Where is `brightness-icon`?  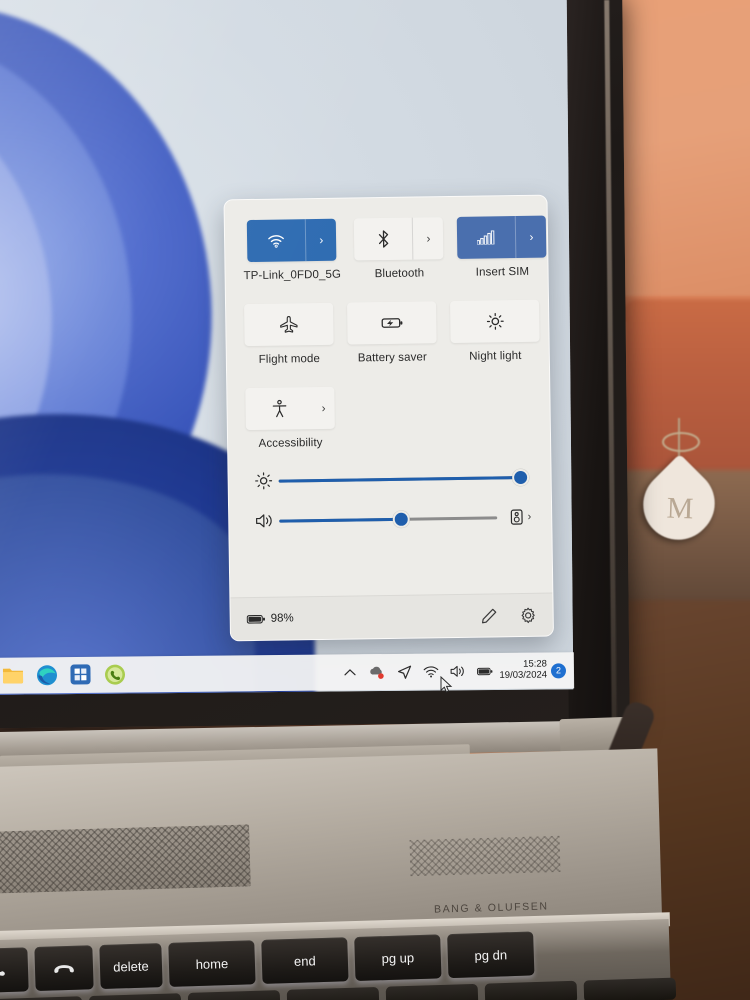 brightness-icon is located at coordinates (264, 481).